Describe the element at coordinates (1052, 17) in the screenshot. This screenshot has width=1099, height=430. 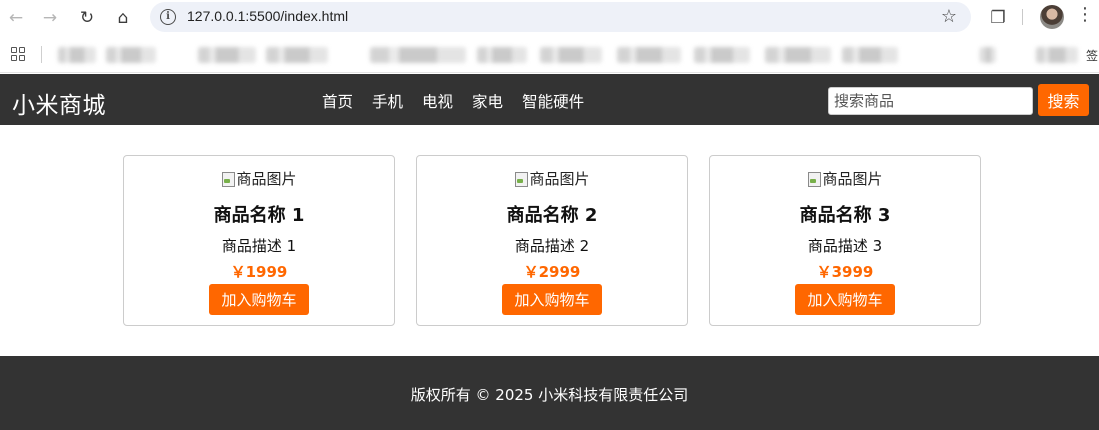
I see `profile-avatar` at that location.